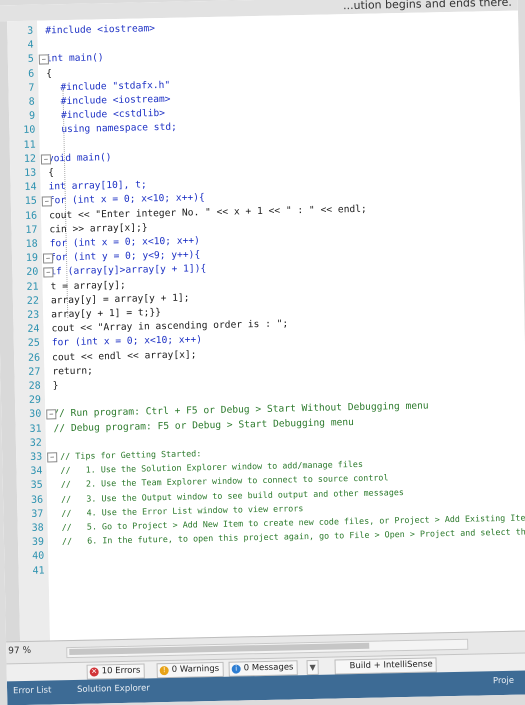 Image resolution: width=525 pixels, height=705 pixels. What do you see at coordinates (30, 174) in the screenshot?
I see `line-number: 13` at bounding box center [30, 174].